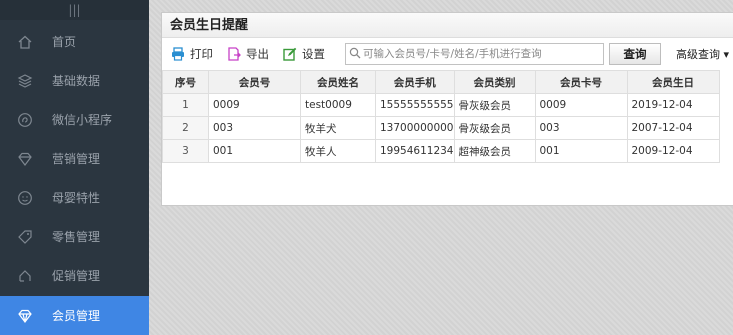 This screenshot has width=733, height=335. Describe the element at coordinates (581, 105) in the screenshot. I see `member-card-number: 0009` at that location.